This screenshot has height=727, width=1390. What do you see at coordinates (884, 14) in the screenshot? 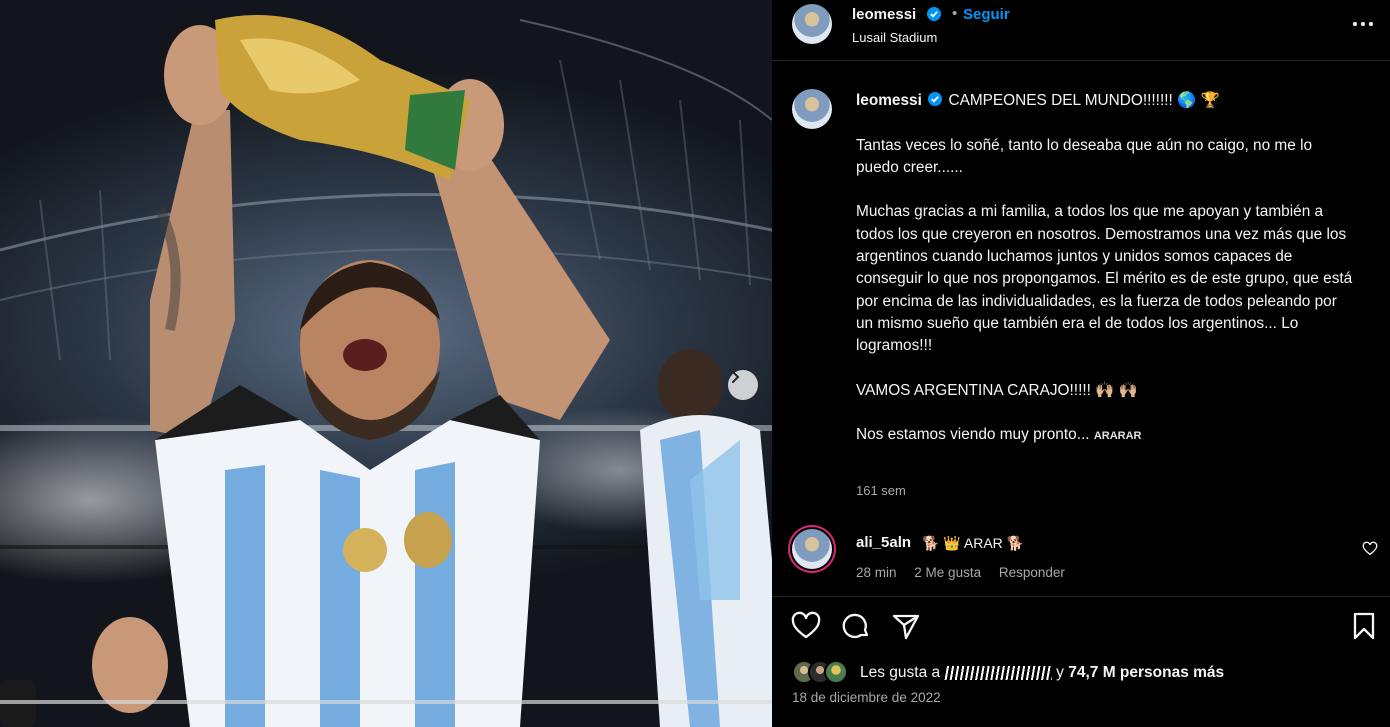
I see `author-username: leomessi` at bounding box center [884, 14].